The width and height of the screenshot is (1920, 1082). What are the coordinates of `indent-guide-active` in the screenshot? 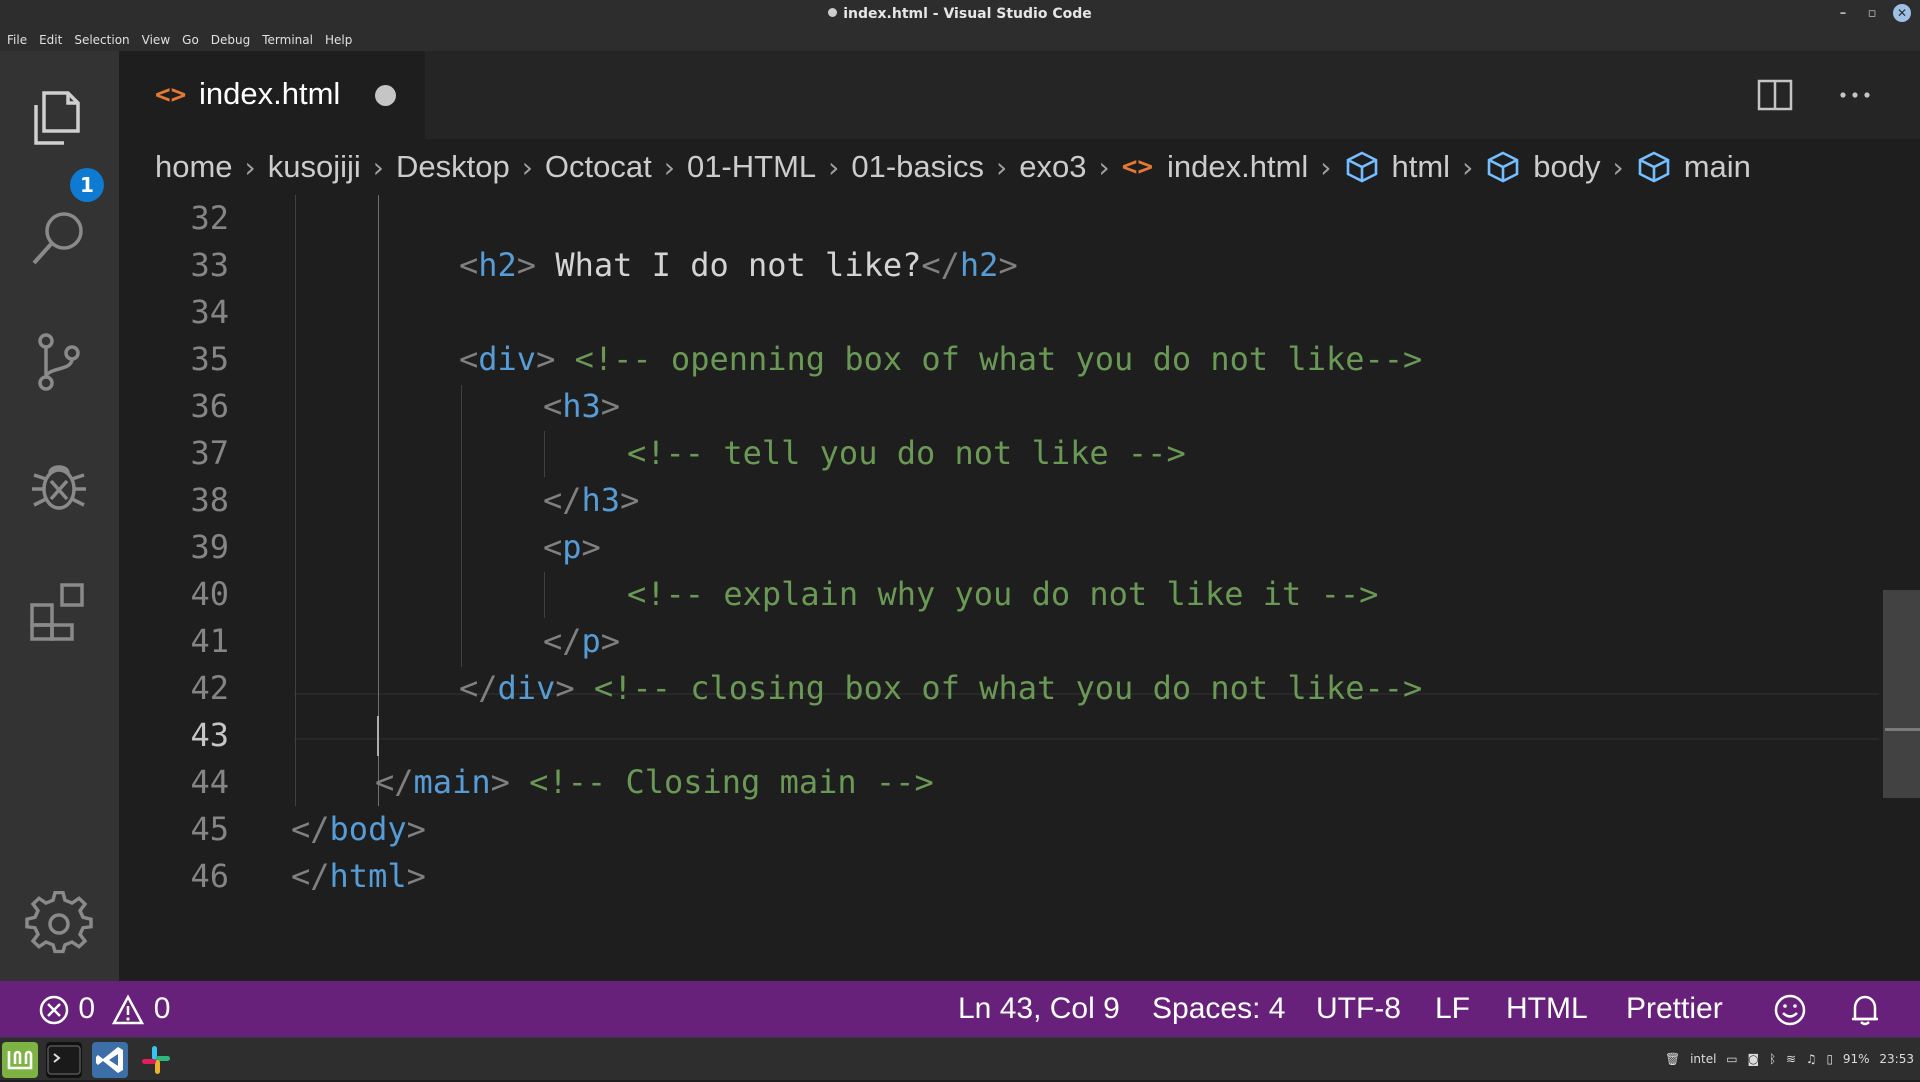 It's located at (378, 500).